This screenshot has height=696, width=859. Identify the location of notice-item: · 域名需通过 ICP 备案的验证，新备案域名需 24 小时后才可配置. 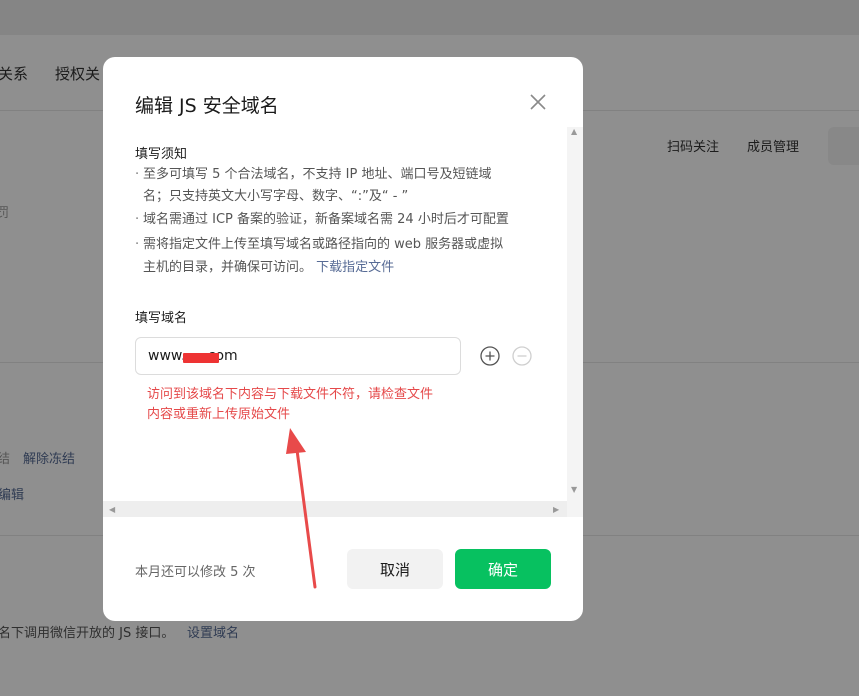
(322, 219).